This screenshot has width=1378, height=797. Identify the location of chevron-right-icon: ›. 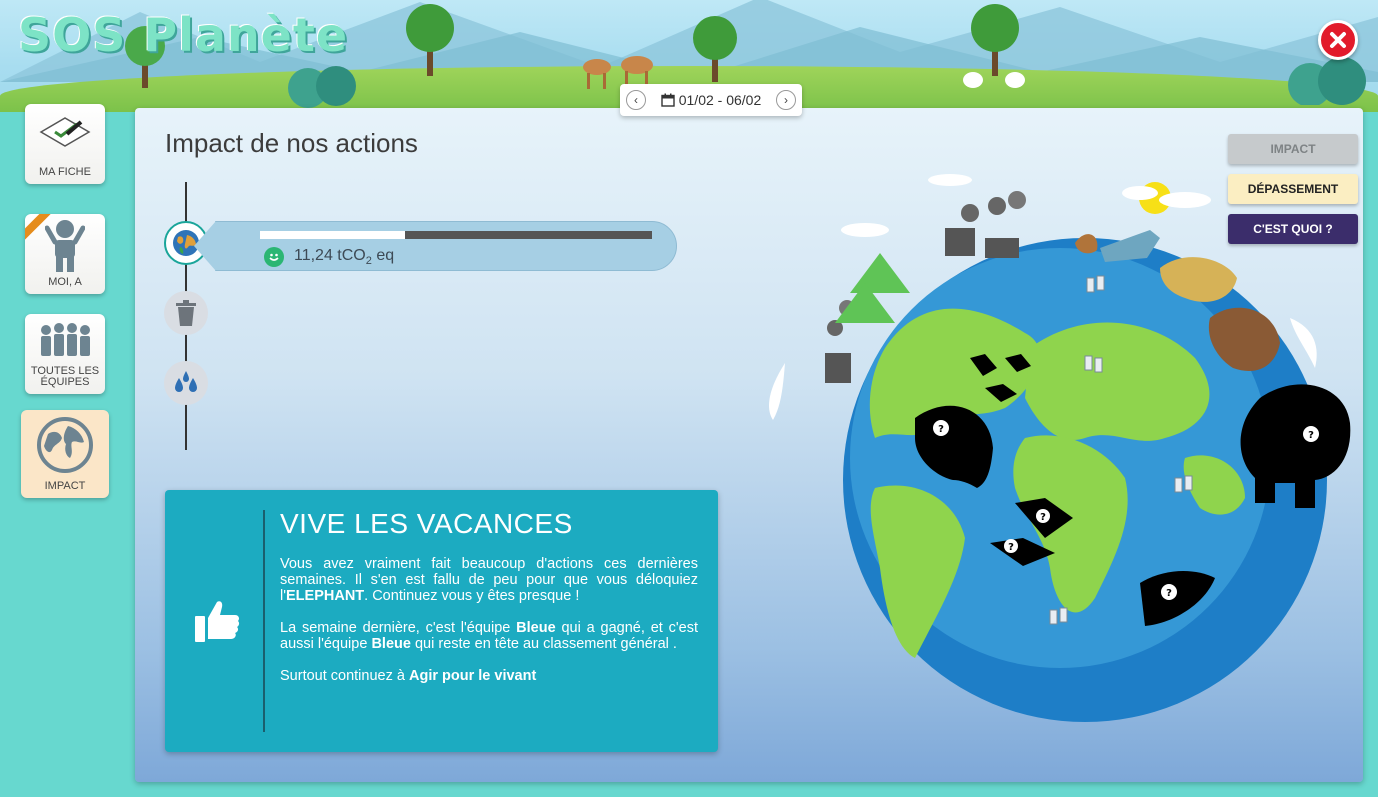
(785, 100).